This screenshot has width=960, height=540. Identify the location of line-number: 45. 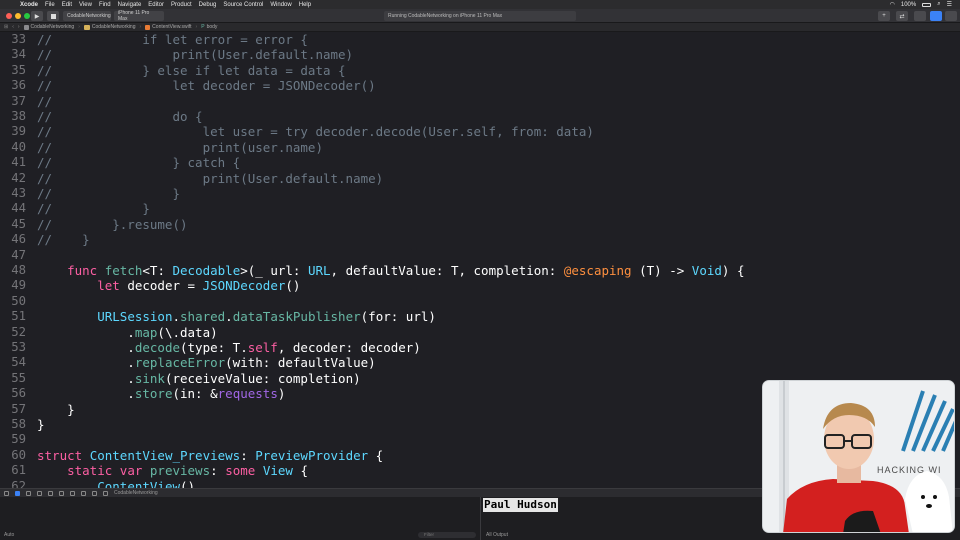
(18, 223).